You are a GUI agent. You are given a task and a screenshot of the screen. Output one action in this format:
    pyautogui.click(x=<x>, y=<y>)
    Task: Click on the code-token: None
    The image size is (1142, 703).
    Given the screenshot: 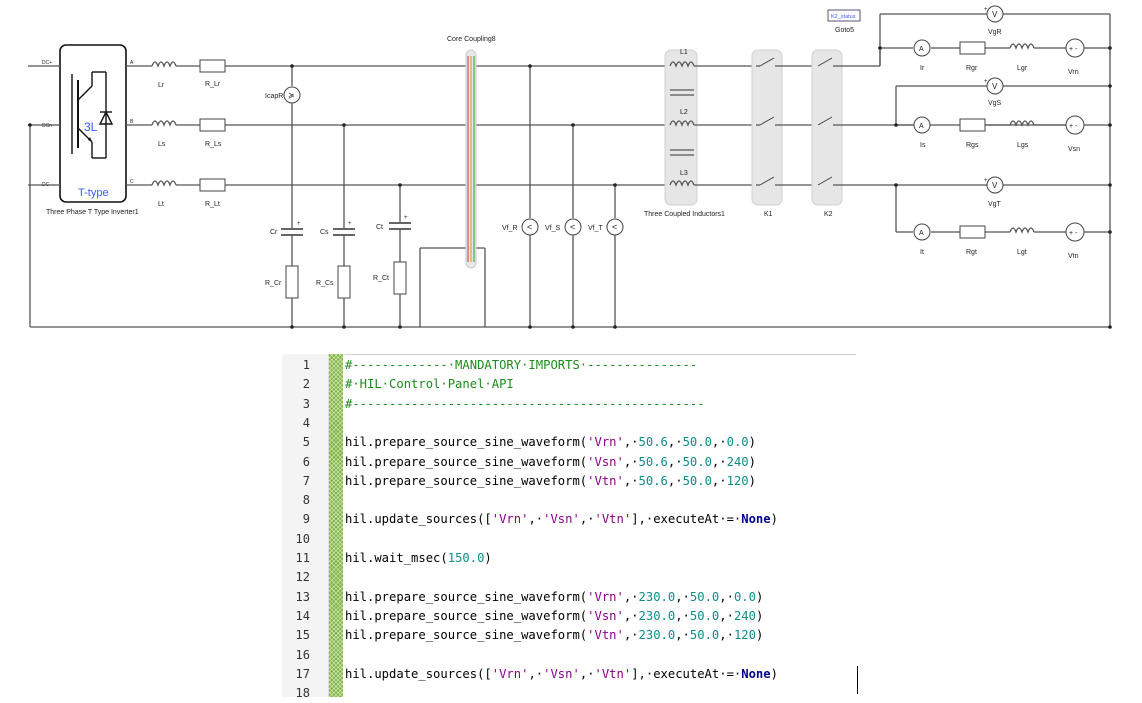 What is the action you would take?
    pyautogui.click(x=756, y=519)
    